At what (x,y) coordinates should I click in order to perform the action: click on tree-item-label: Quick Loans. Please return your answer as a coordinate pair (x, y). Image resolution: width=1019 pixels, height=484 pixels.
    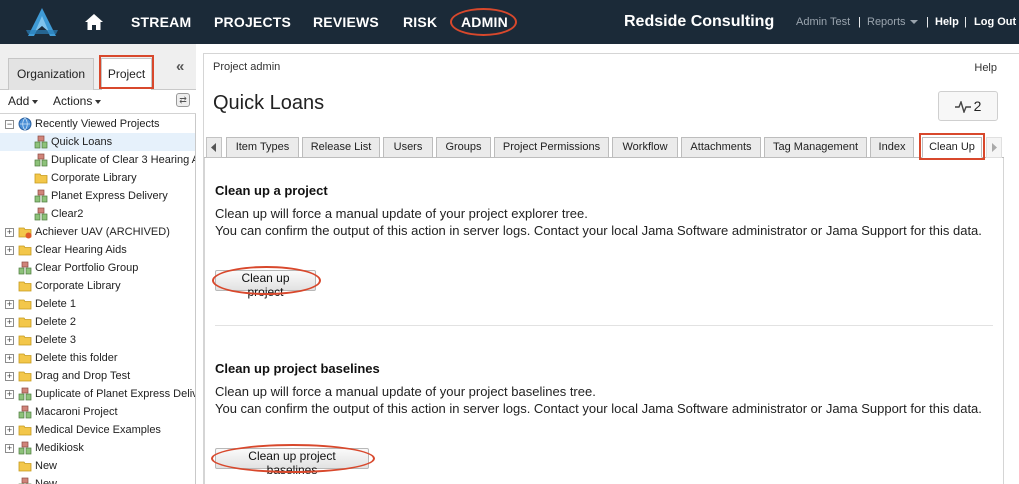
    Looking at the image, I should click on (82, 142).